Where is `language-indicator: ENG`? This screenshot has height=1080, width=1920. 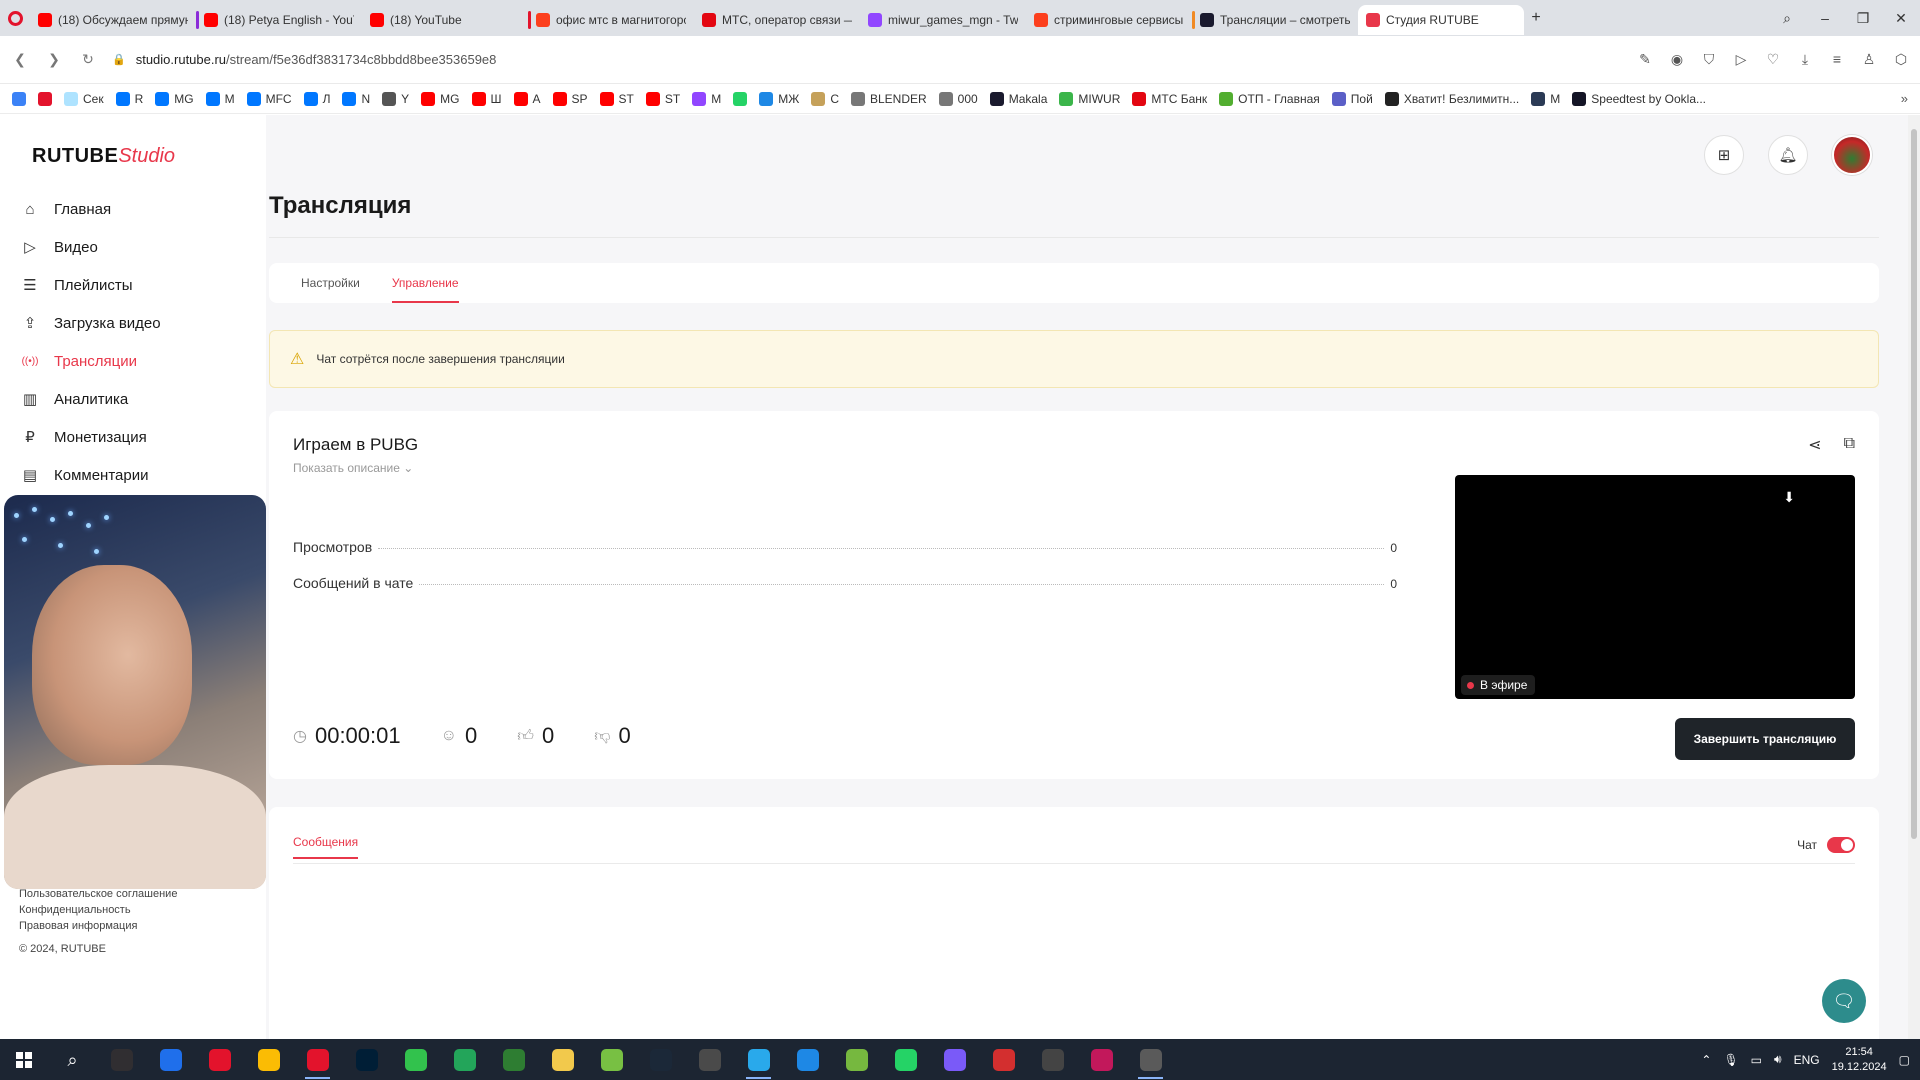 language-indicator: ENG is located at coordinates (1807, 1060).